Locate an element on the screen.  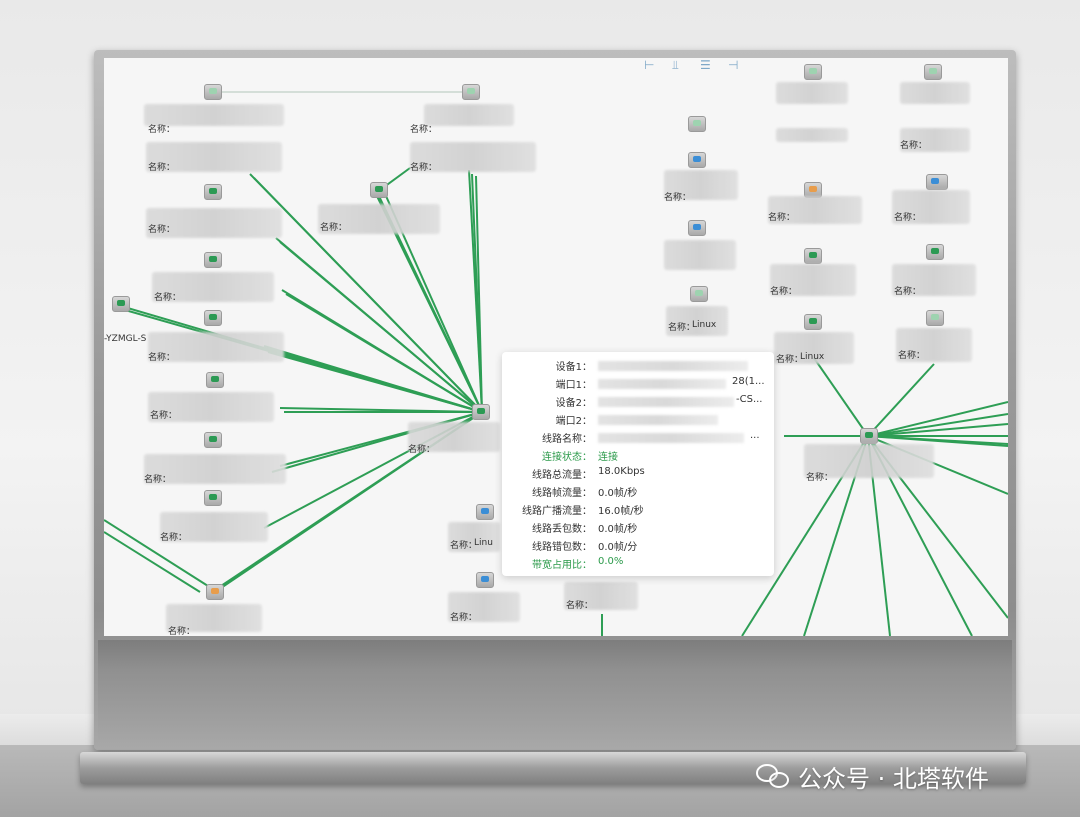
align-horizontal-icon: ☰ is located at coordinates (705, 65).